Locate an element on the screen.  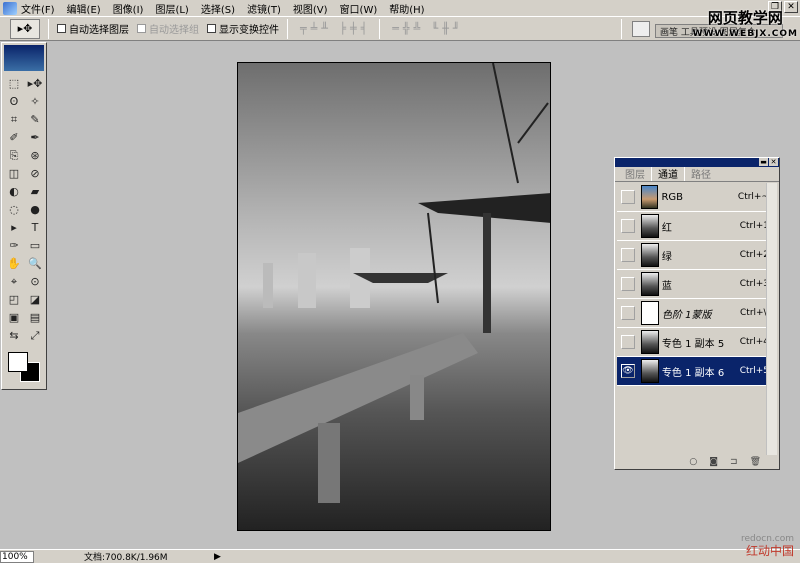
close-button: ✕ is located at coordinates (773, 162).